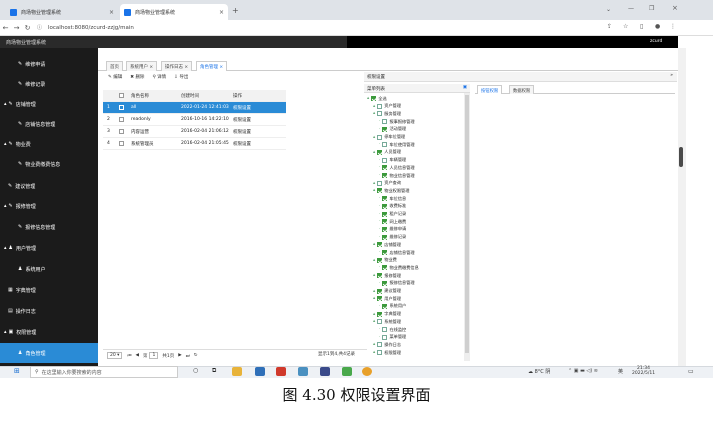  What do you see at coordinates (397, 252) in the screenshot?
I see `tree-node: · 店铺信息管理` at bounding box center [397, 252].